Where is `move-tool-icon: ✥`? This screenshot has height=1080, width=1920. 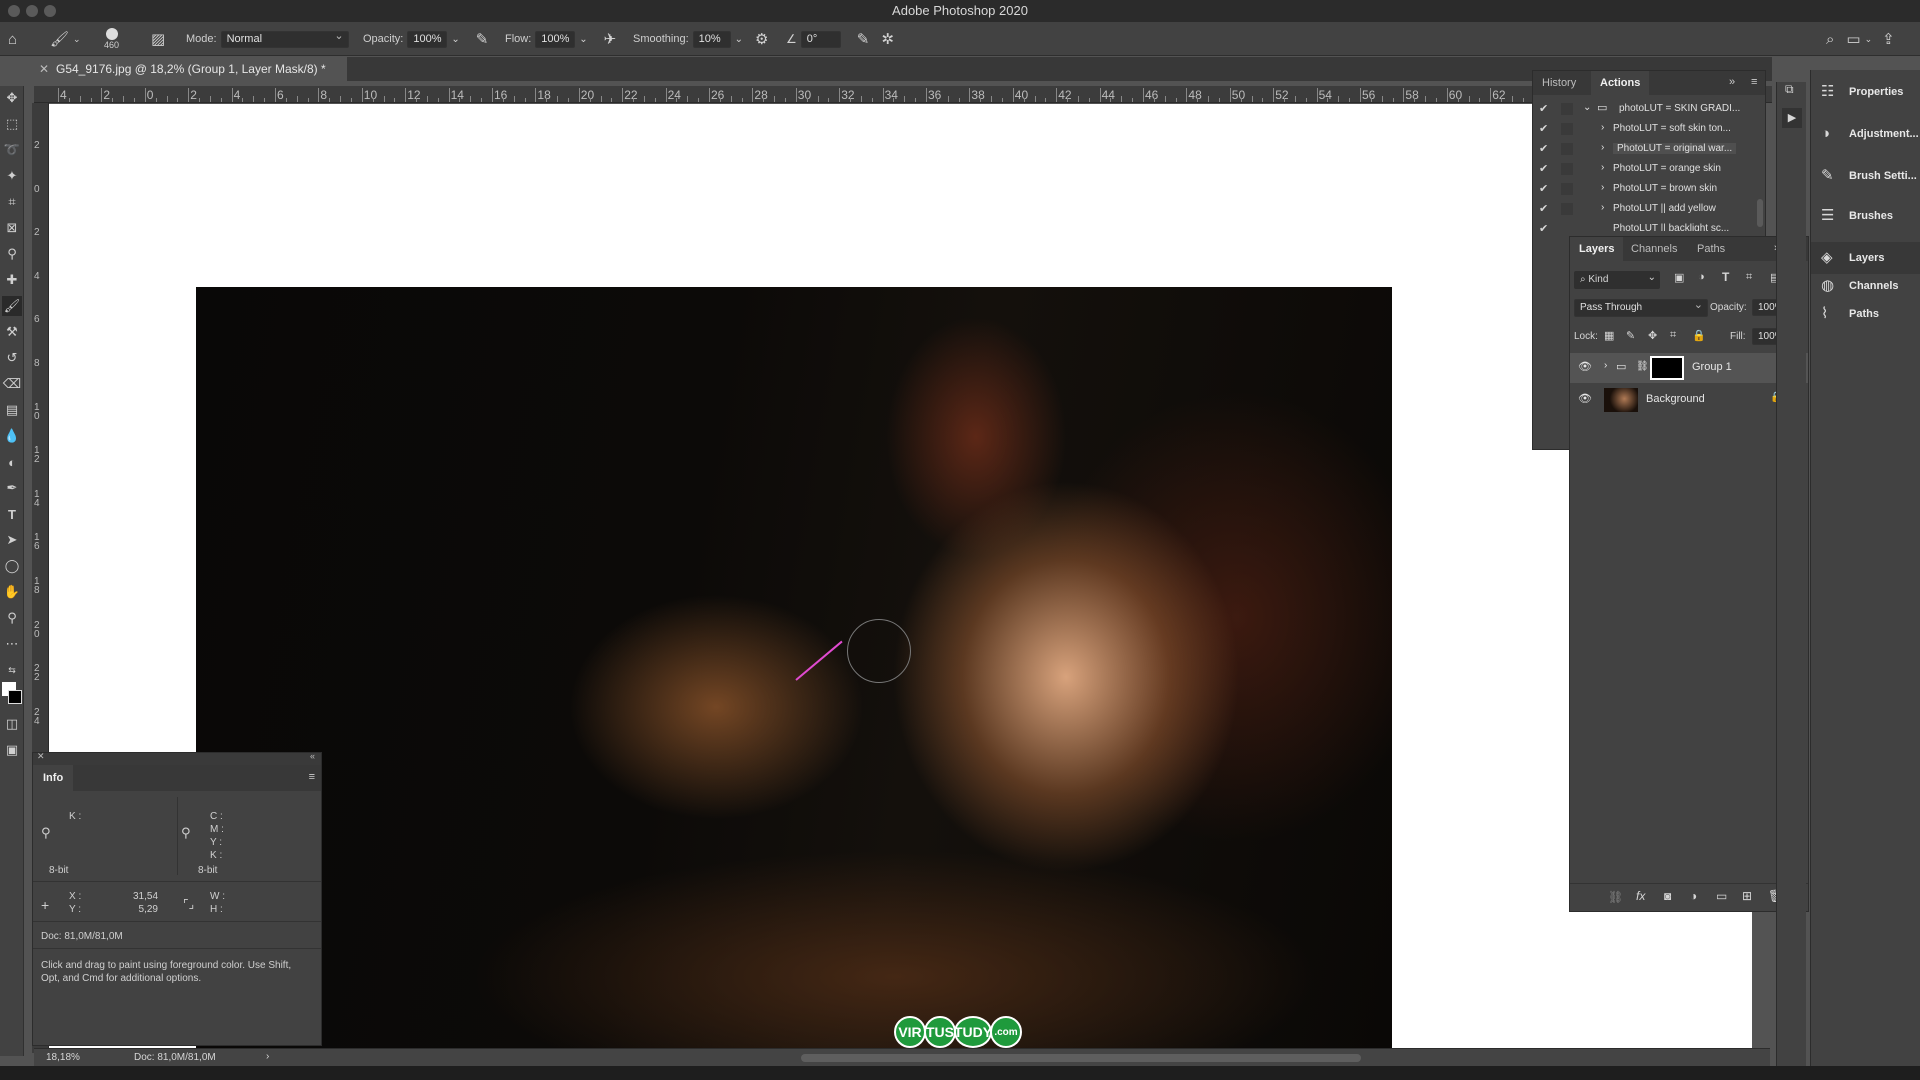 move-tool-icon: ✥ is located at coordinates (12, 98).